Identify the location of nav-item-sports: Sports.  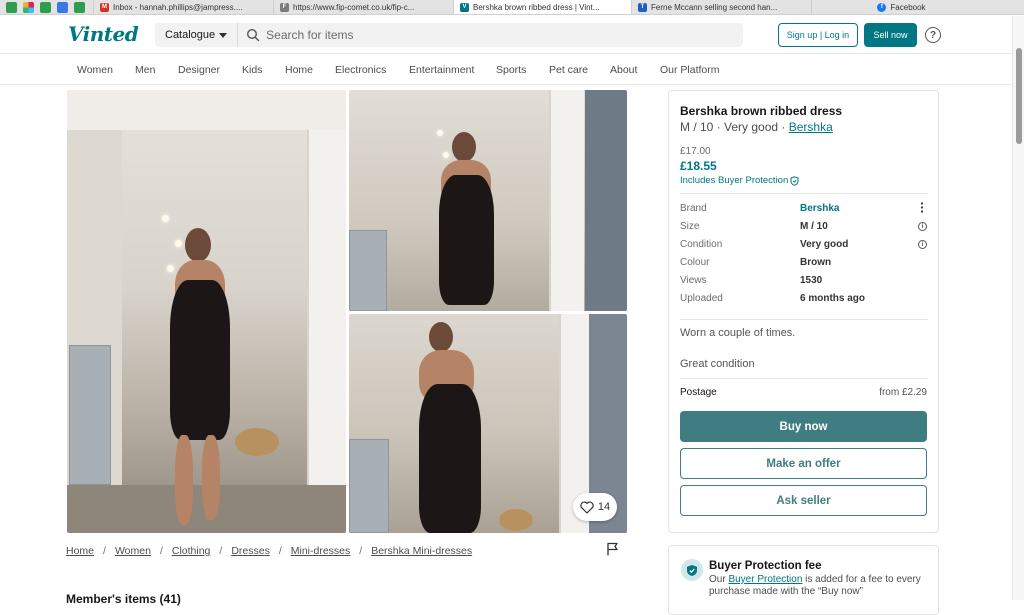
(511, 70).